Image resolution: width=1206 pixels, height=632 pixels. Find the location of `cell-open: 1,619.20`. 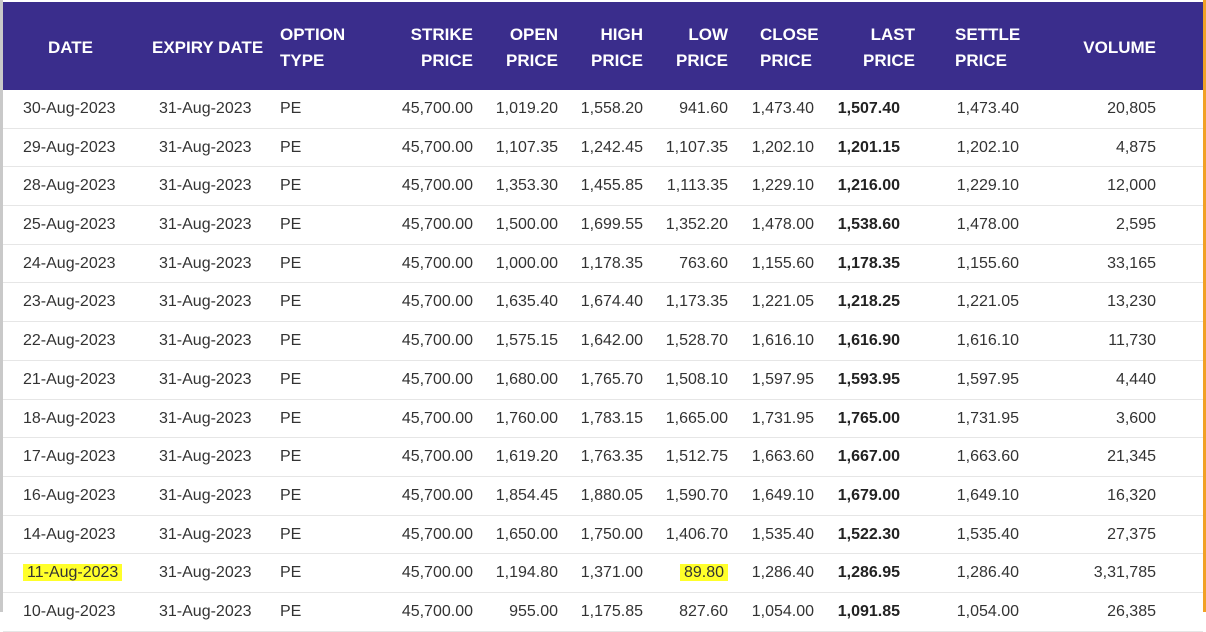

cell-open: 1,619.20 is located at coordinates (515, 457).